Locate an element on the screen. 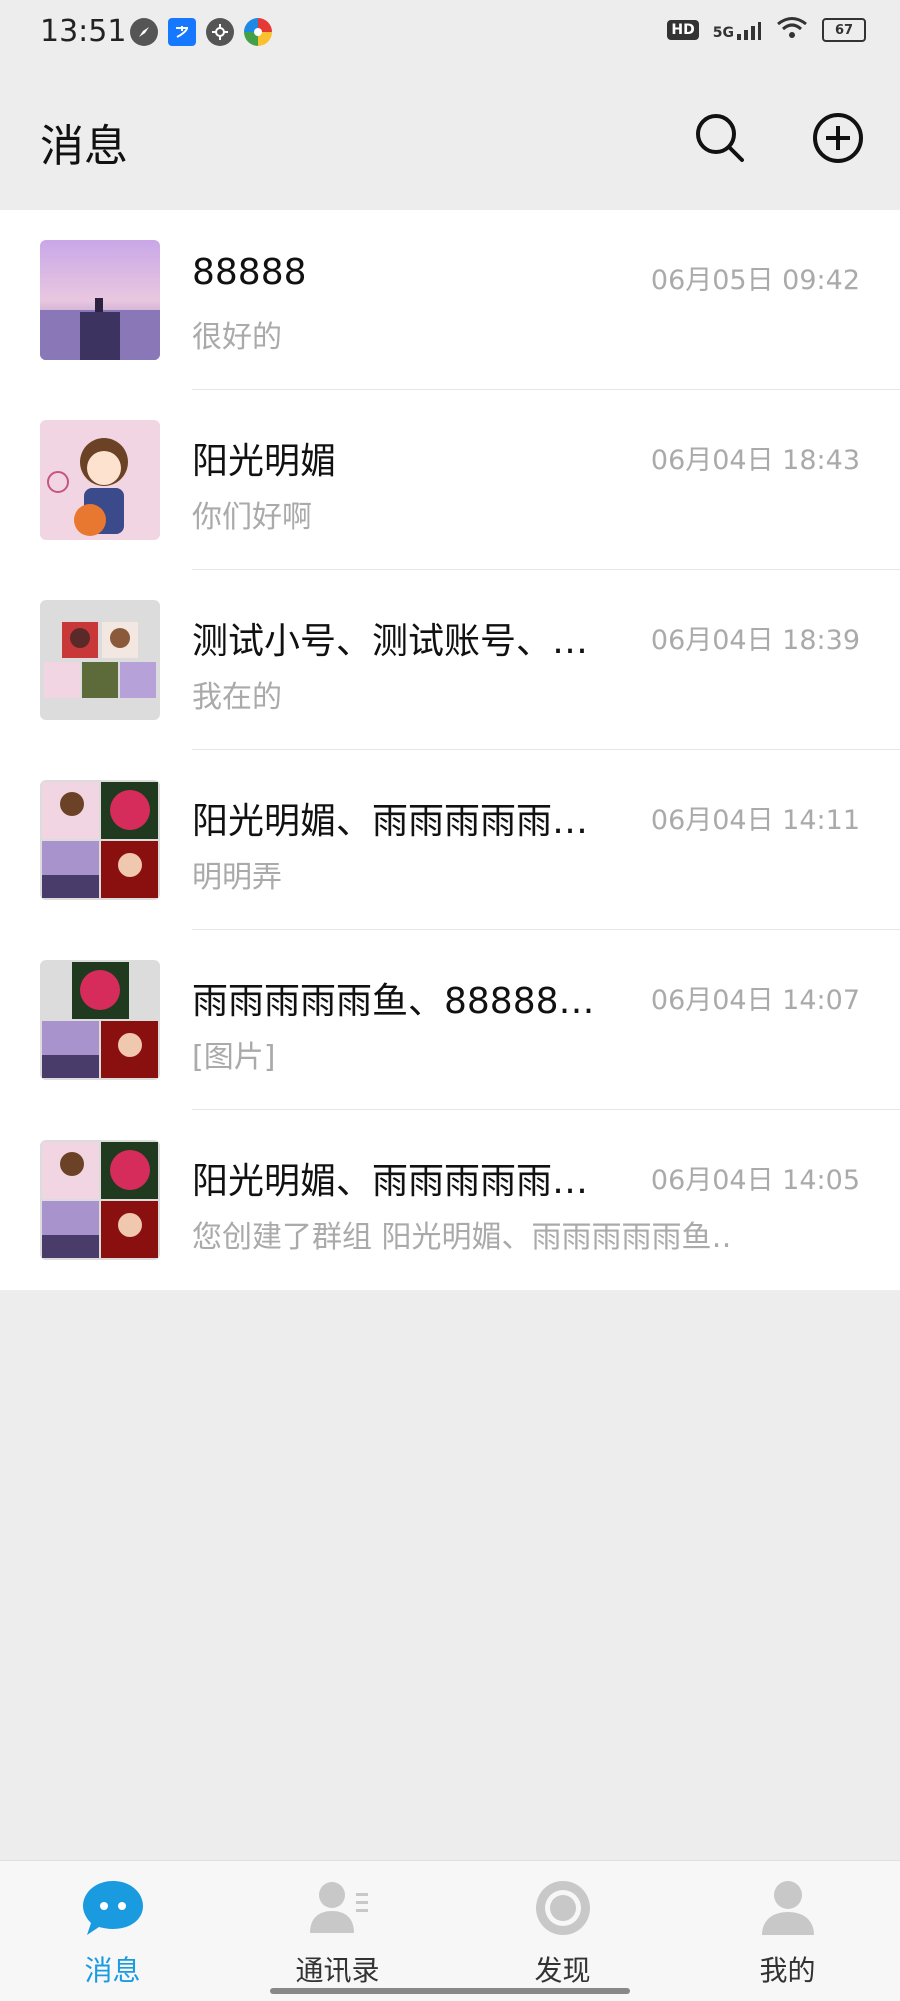 This screenshot has width=900, height=2001. tab-label: 我的 is located at coordinates (787, 1970).